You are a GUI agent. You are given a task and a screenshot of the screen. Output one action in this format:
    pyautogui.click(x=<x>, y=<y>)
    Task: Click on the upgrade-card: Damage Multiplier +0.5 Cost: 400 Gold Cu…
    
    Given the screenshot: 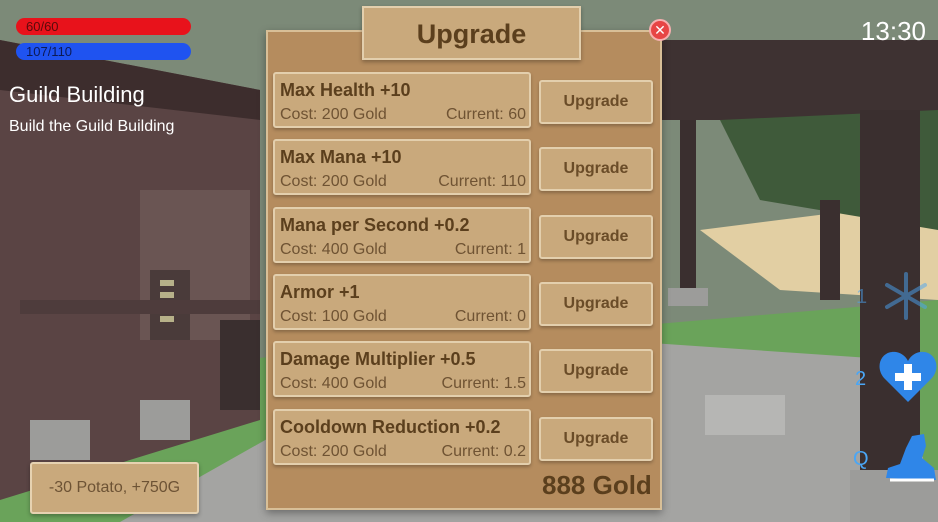 What is the action you would take?
    pyautogui.click(x=402, y=369)
    